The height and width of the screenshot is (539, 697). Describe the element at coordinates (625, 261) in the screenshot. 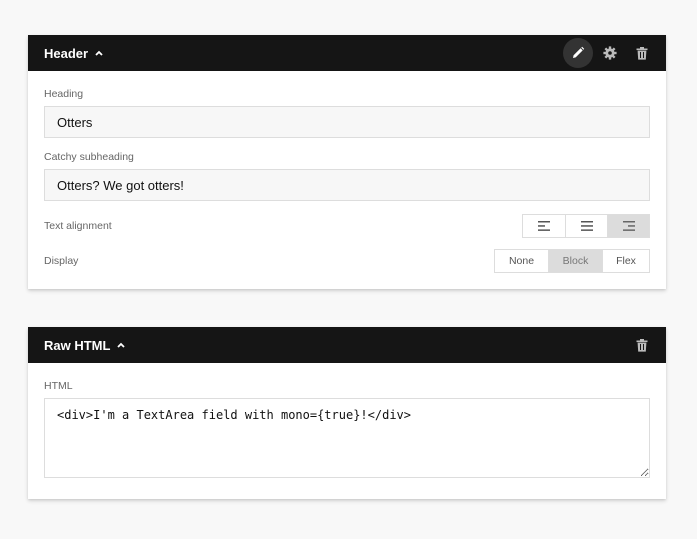

I see `display-flex-button: Flex` at that location.